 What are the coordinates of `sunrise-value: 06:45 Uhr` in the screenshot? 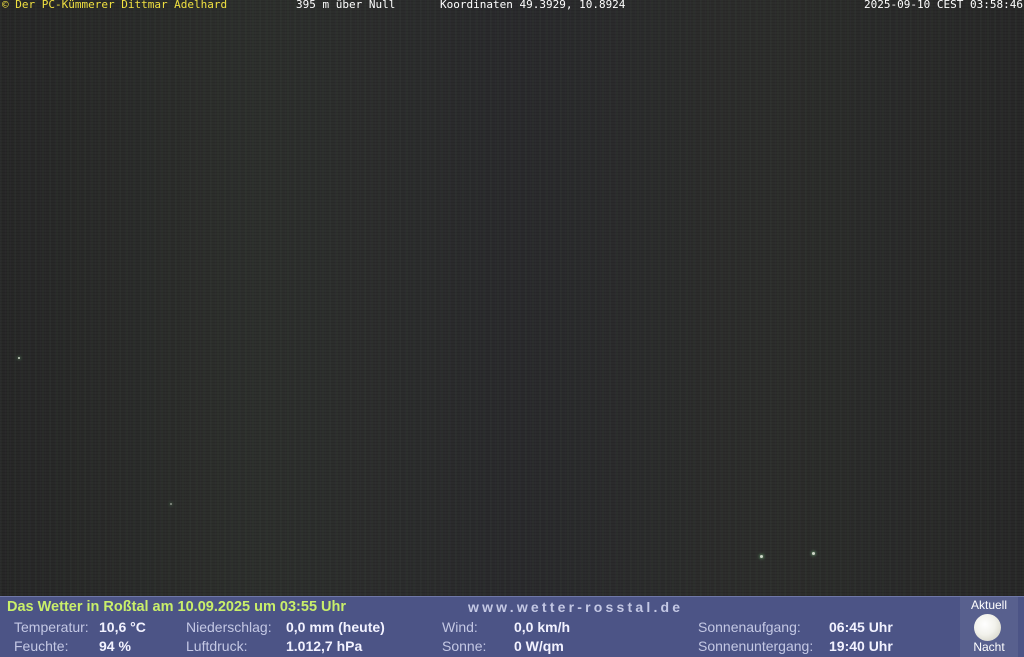 It's located at (861, 627).